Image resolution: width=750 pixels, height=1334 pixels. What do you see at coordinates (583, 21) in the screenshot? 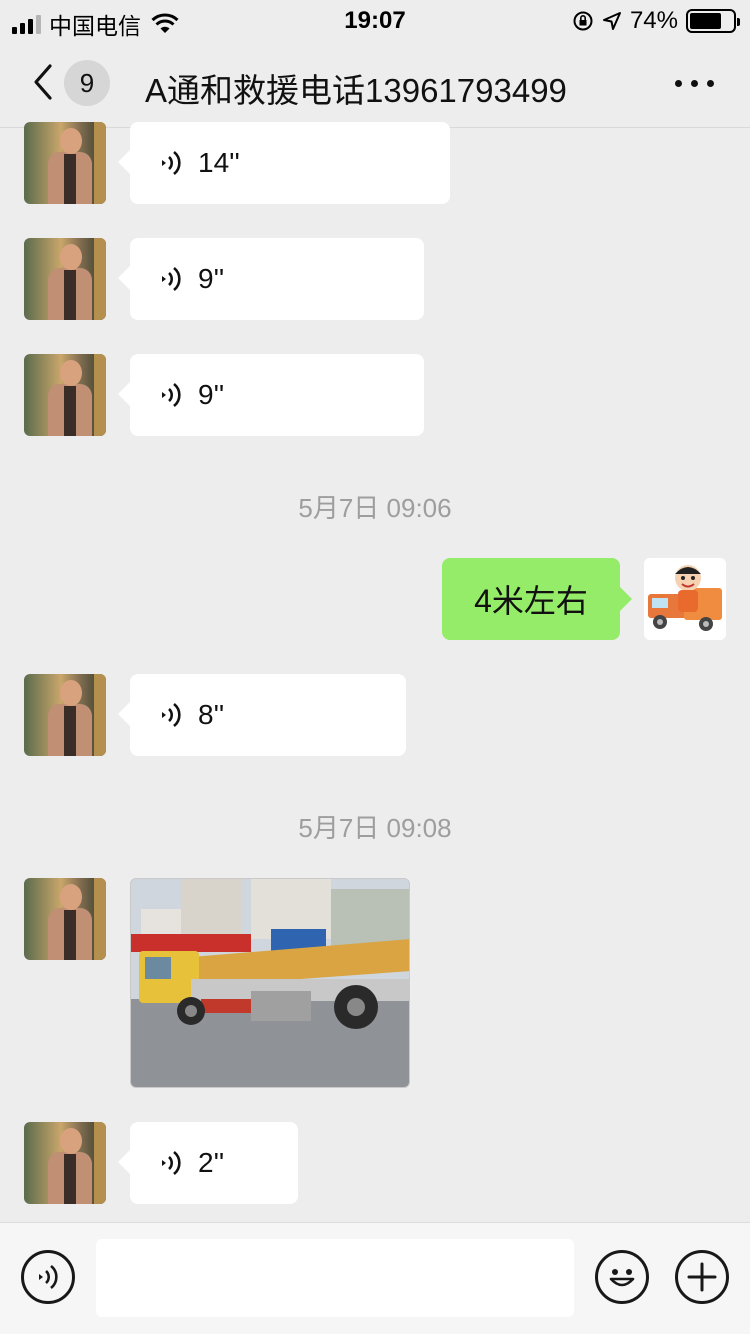
I see `orientation-lock-icon` at bounding box center [583, 21].